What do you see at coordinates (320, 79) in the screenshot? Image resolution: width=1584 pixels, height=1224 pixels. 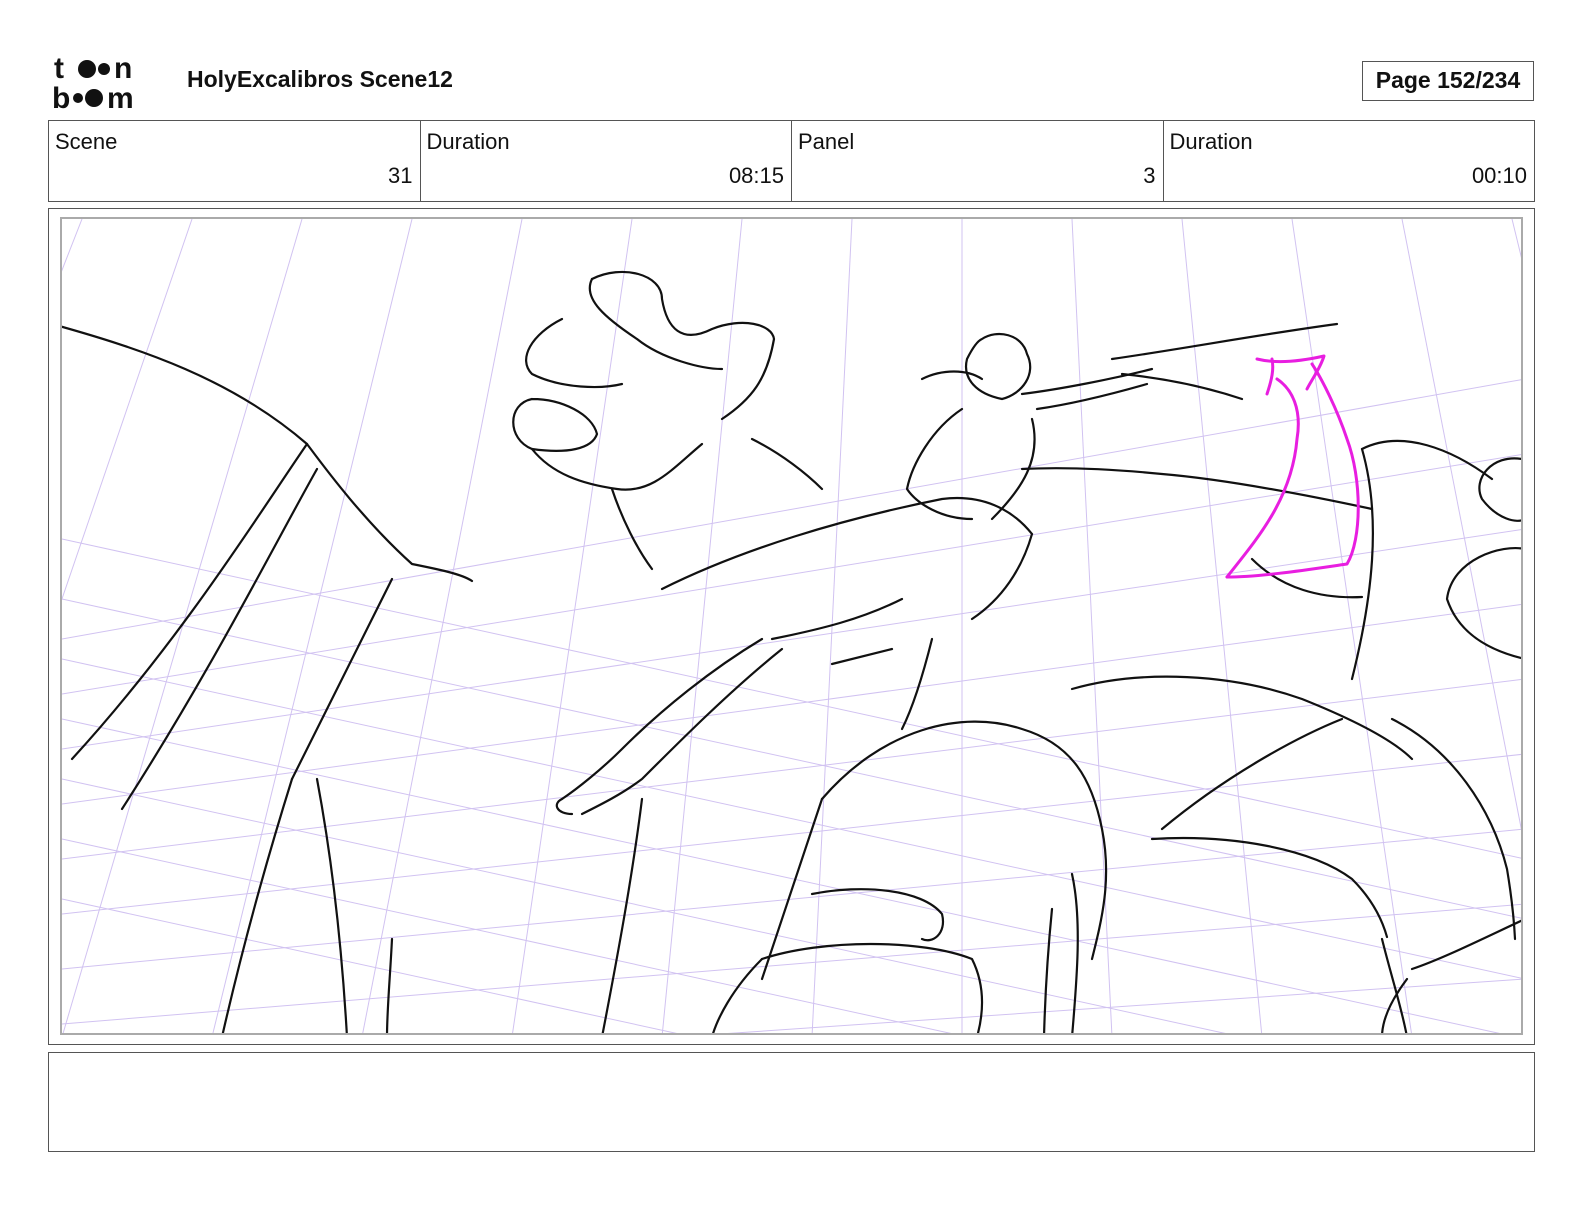 I see `document-title: HolyExcalibros Scene12` at bounding box center [320, 79].